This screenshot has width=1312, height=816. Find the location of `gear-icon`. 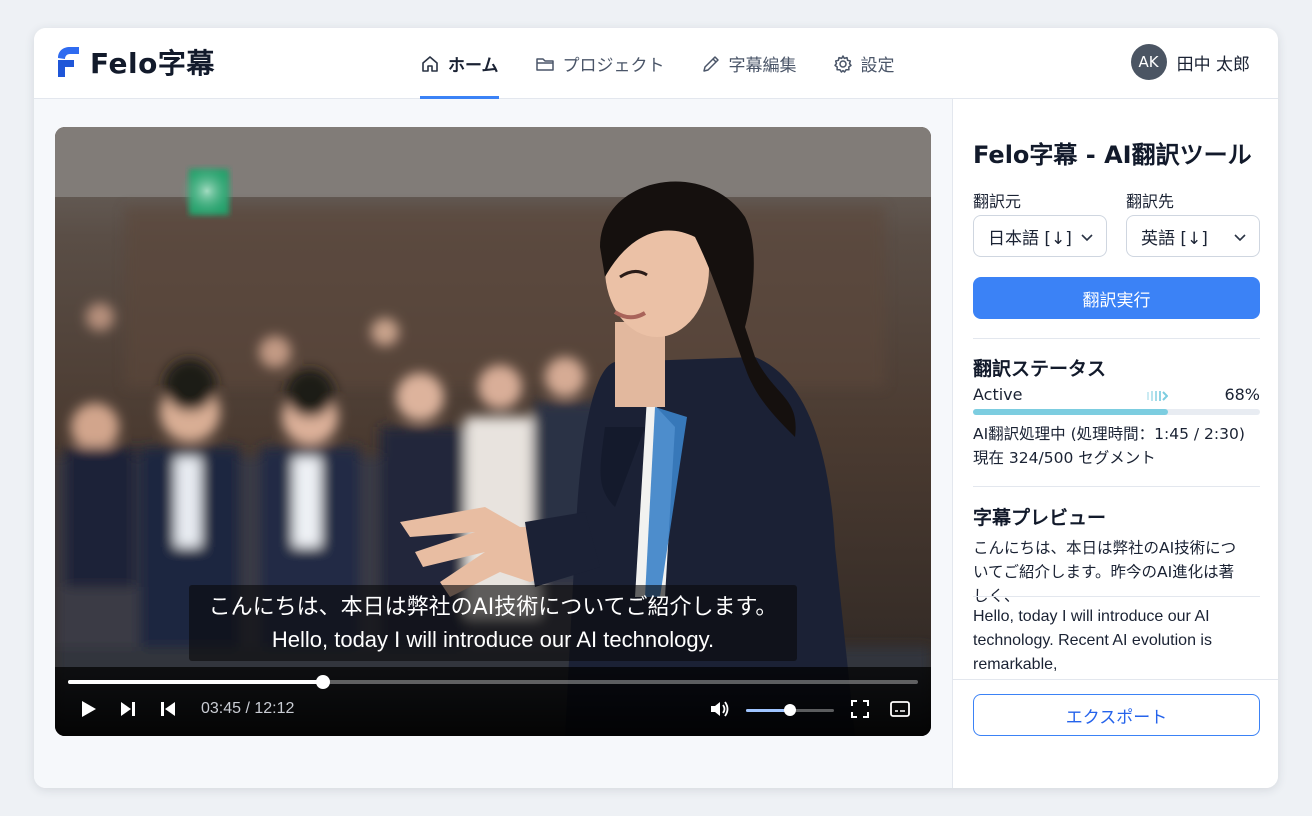

gear-icon is located at coordinates (842, 63).